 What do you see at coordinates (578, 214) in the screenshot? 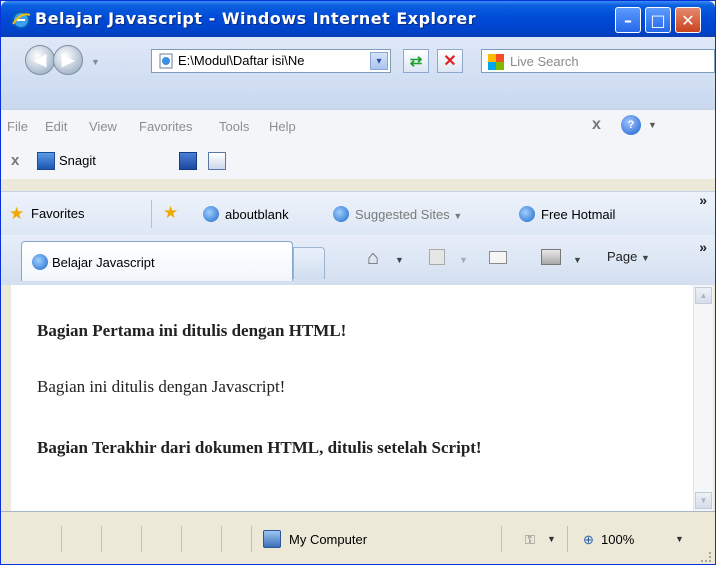
I see `favorite-link-label: Free Hotmail` at bounding box center [578, 214].